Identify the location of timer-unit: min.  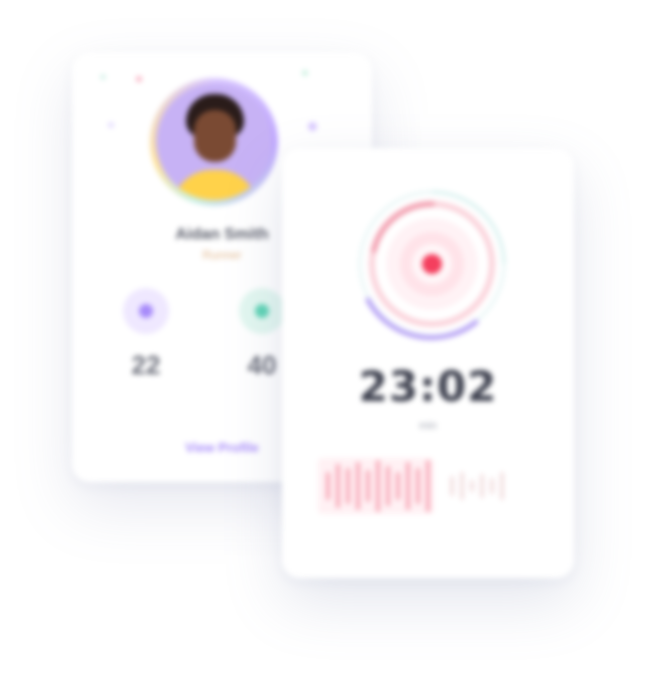
(428, 426).